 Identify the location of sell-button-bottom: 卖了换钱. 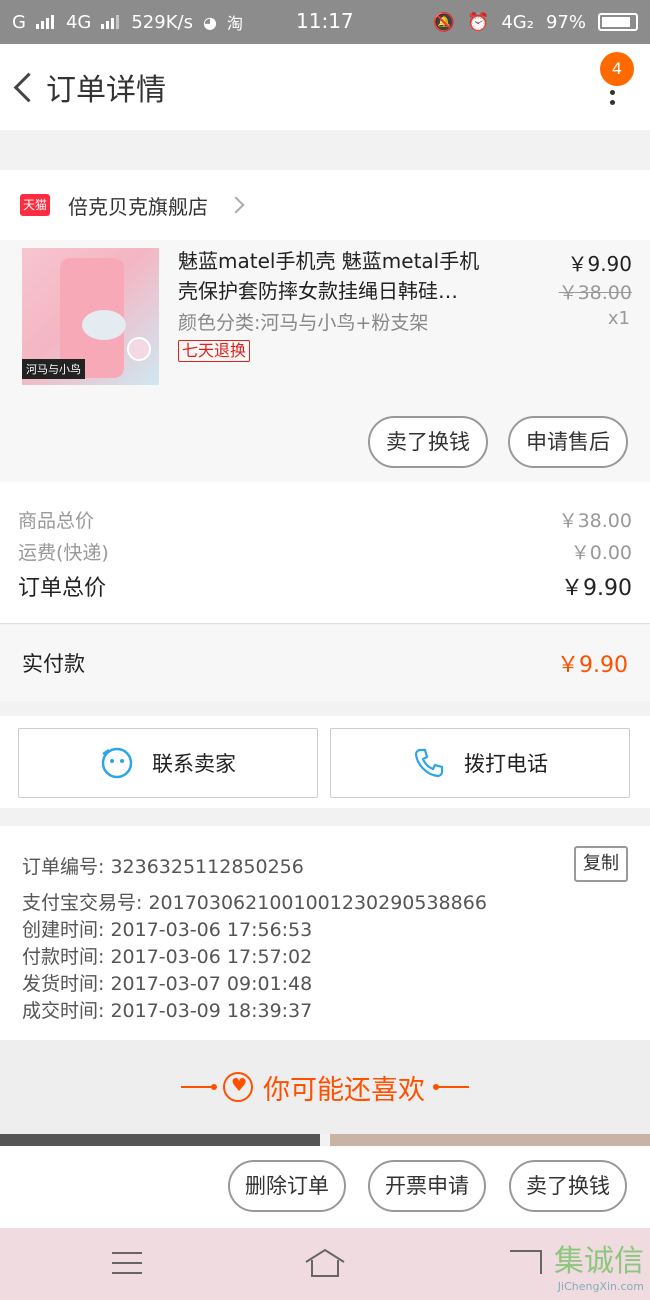
(568, 1186).